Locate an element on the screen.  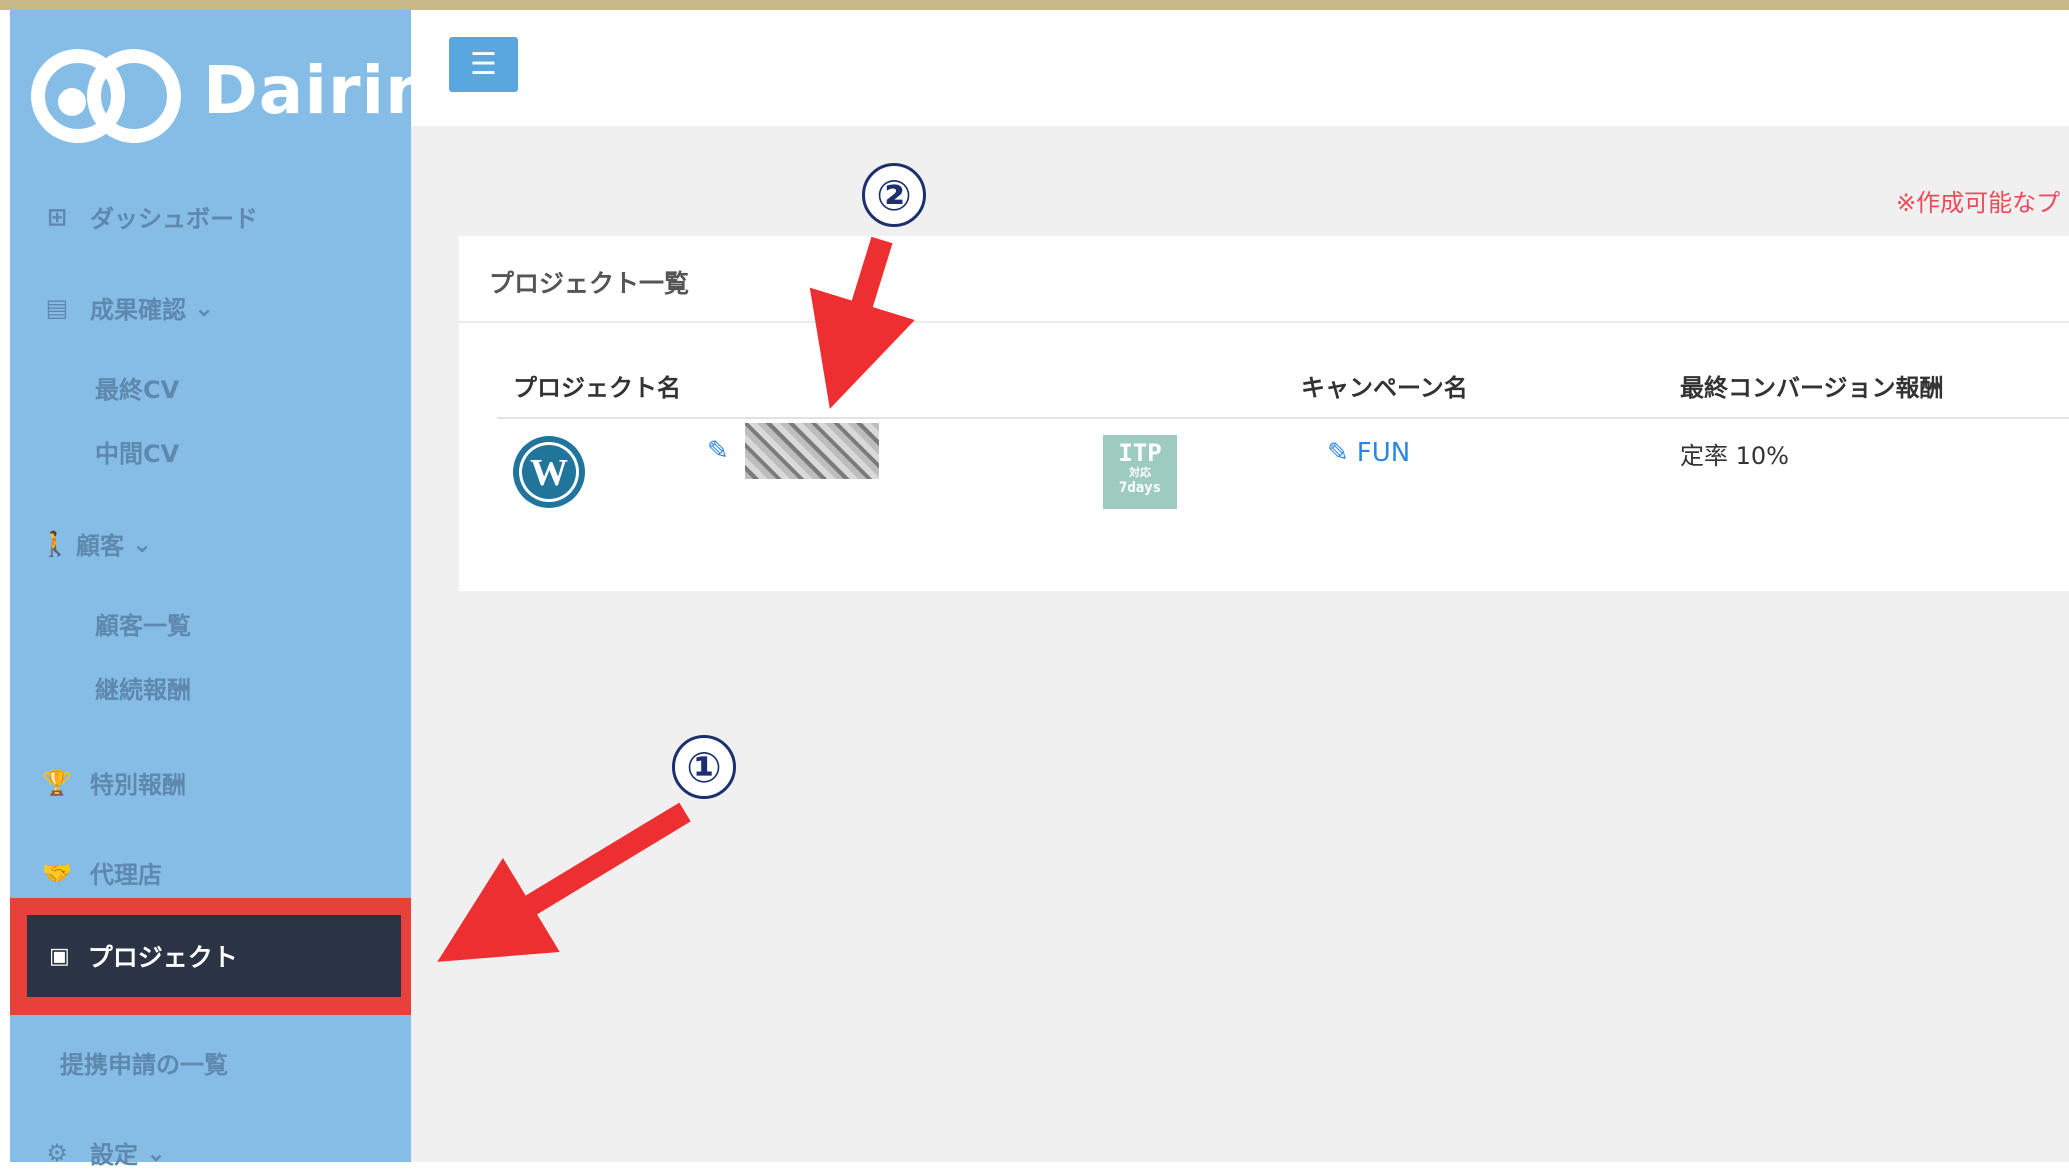
annotation-arrows is located at coordinates (676, 599).